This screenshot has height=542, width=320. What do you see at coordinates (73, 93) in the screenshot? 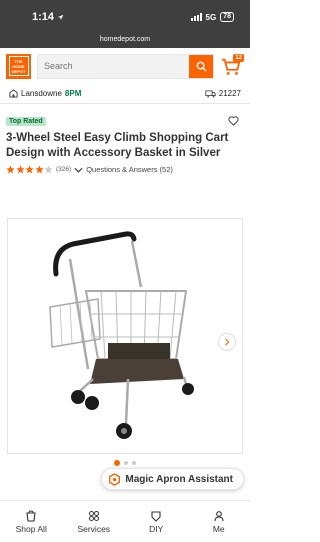
I see `store-hours: 8PM` at bounding box center [73, 93].